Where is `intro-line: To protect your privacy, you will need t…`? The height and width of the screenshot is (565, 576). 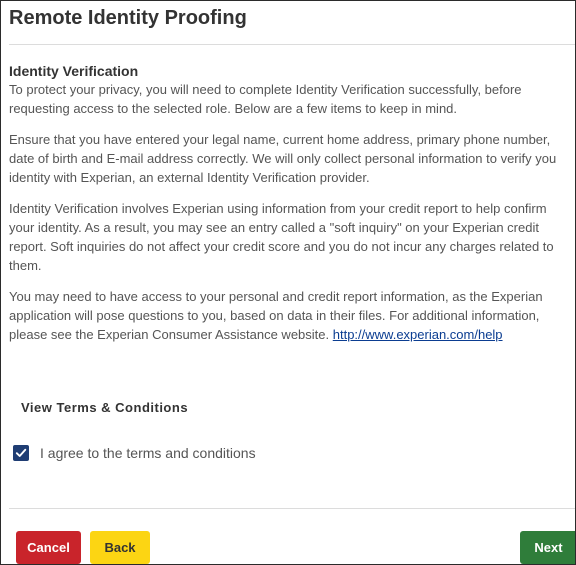 intro-line: To protect your privacy, you will need t… is located at coordinates (265, 89).